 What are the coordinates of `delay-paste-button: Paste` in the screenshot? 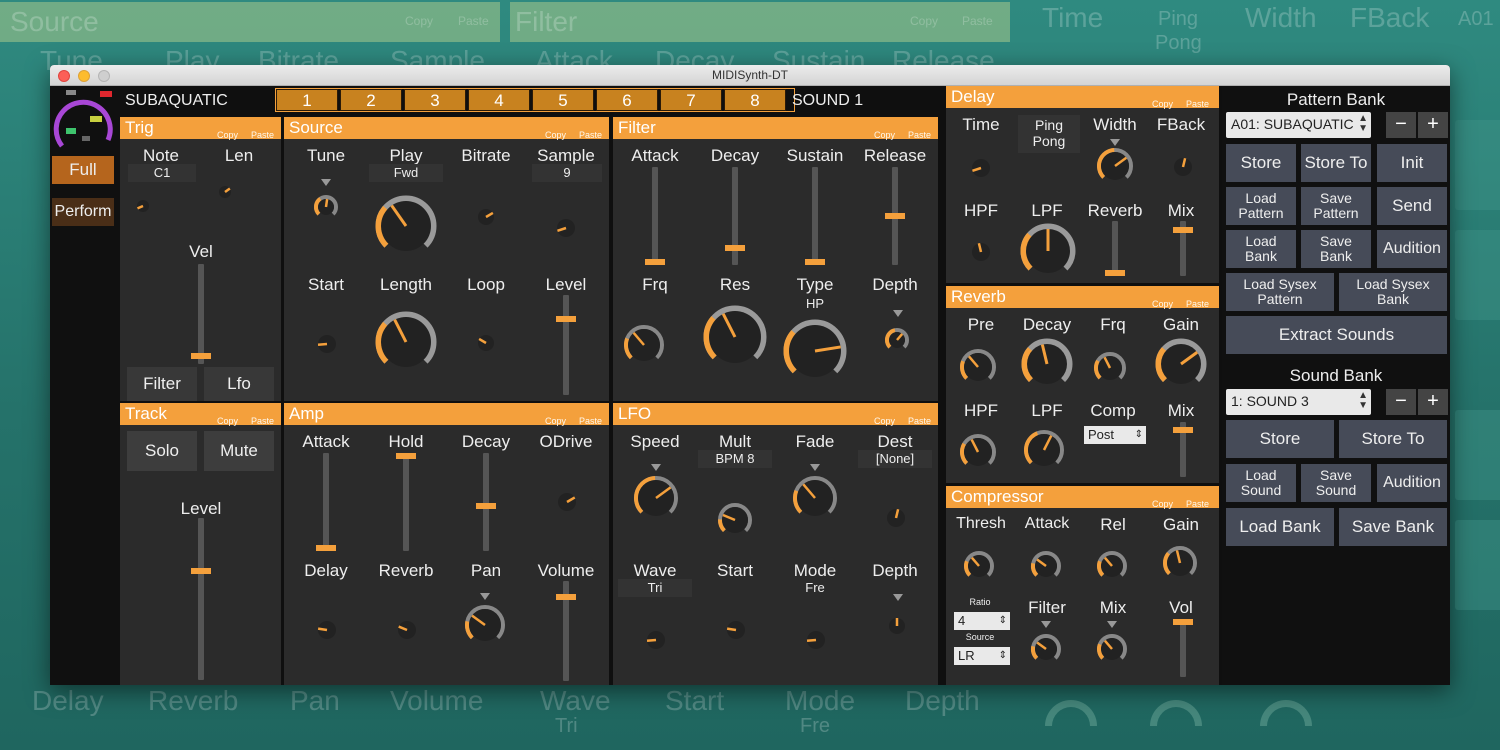 It's located at (1197, 104).